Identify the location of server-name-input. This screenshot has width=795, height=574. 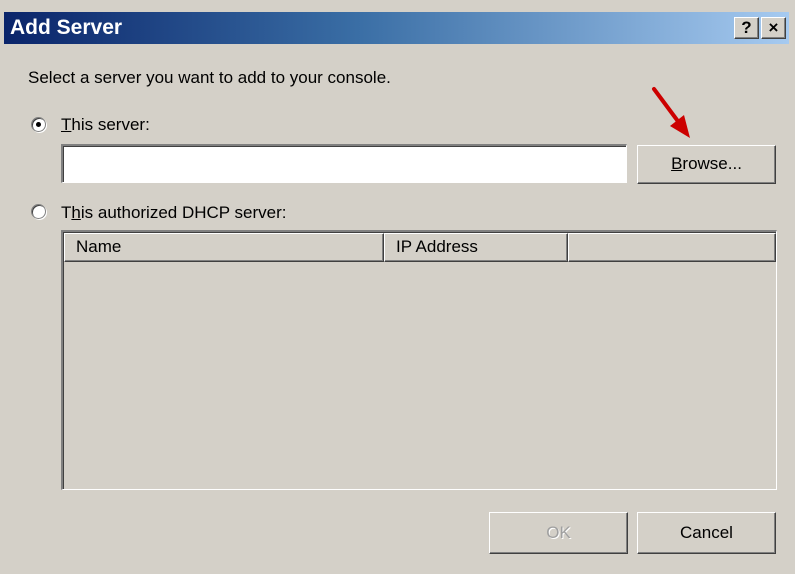
(344, 163).